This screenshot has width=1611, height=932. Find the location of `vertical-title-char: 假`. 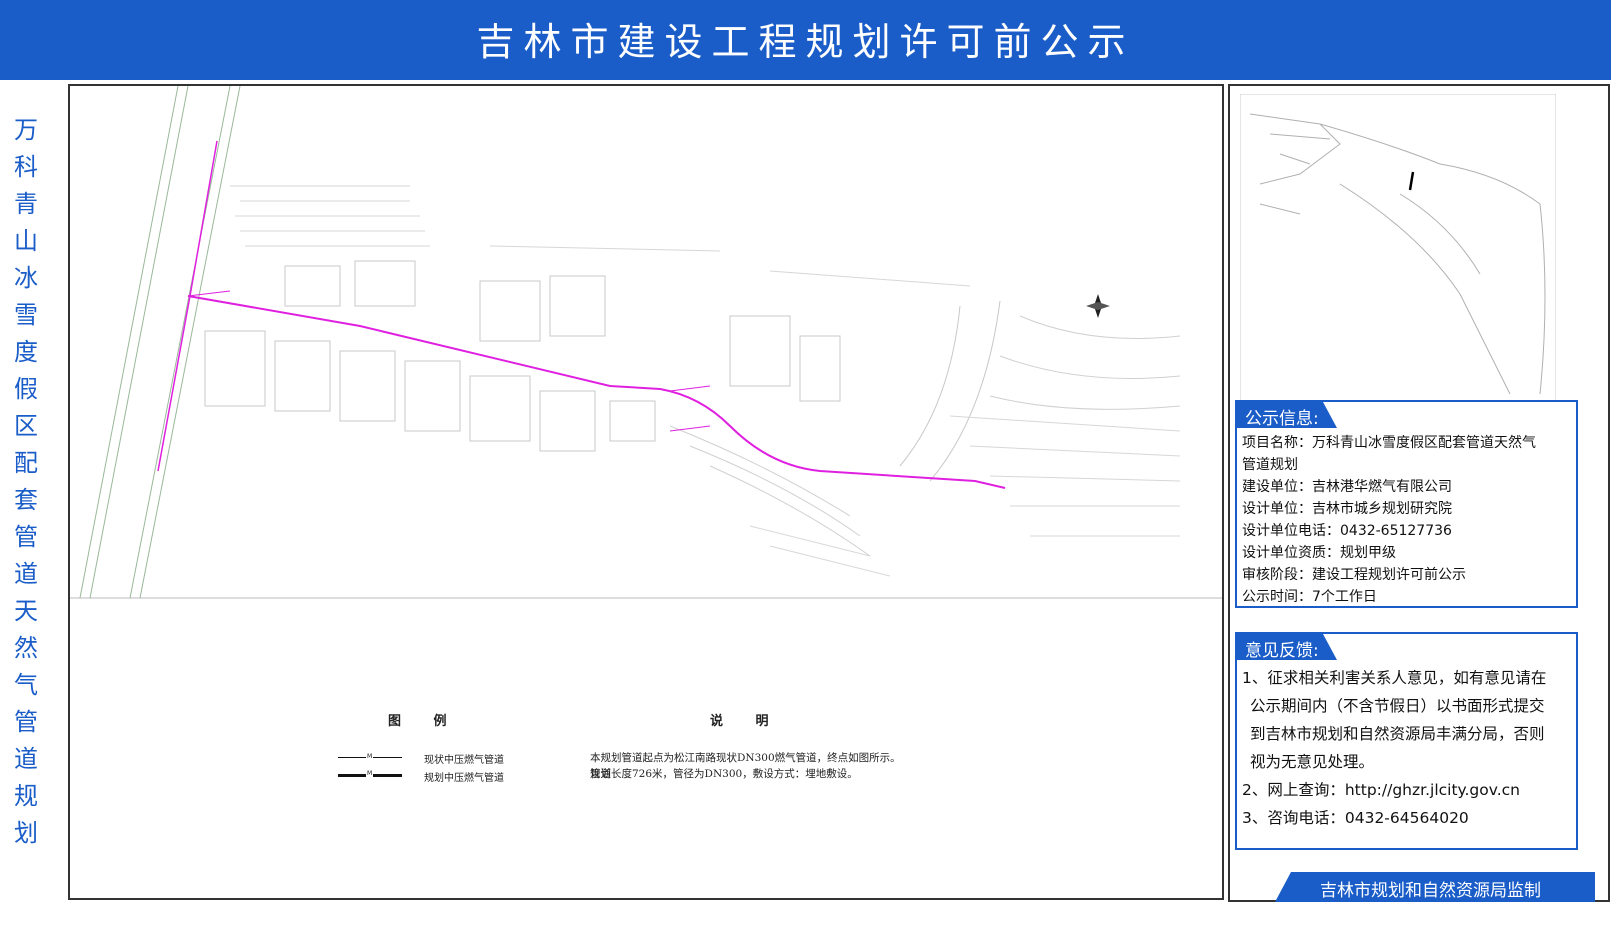

vertical-title-char: 假 is located at coordinates (26, 389).